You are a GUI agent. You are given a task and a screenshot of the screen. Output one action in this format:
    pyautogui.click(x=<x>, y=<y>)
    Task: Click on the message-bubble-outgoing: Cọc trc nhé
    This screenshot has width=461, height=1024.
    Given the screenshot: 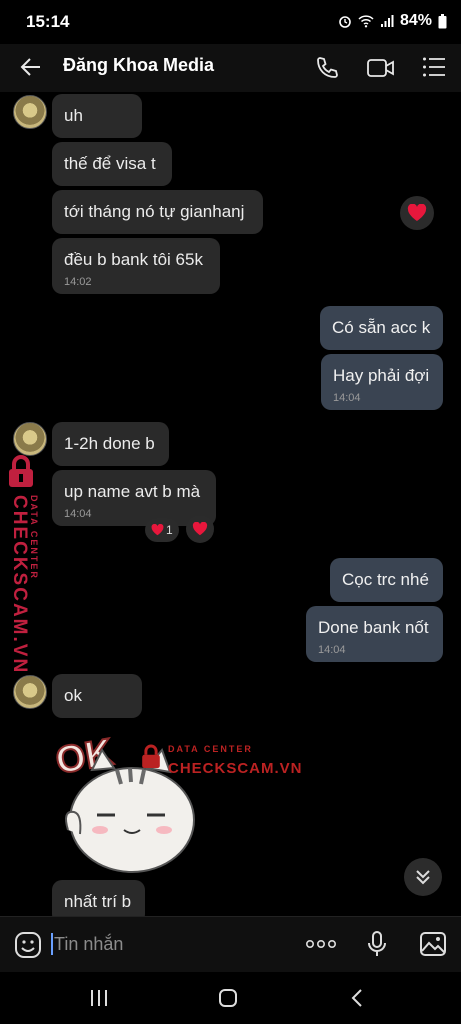 What is the action you would take?
    pyautogui.click(x=386, y=580)
    